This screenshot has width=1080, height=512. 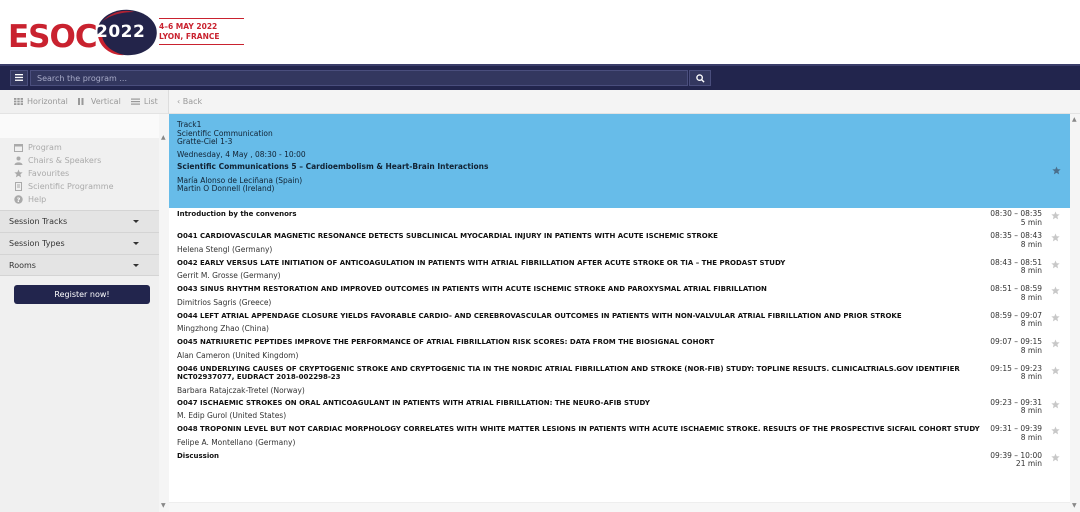 I want to click on main-scrollbar: ▲ ▼, so click(x=1075, y=313).